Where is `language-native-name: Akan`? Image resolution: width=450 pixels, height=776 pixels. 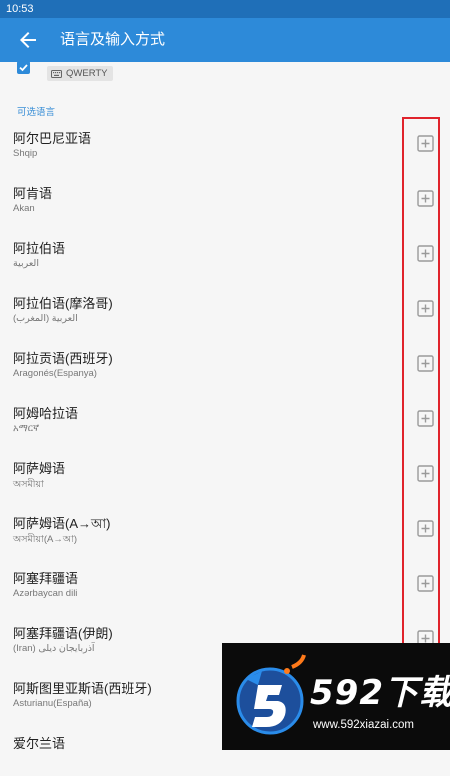
language-native-name: Akan is located at coordinates (24, 208).